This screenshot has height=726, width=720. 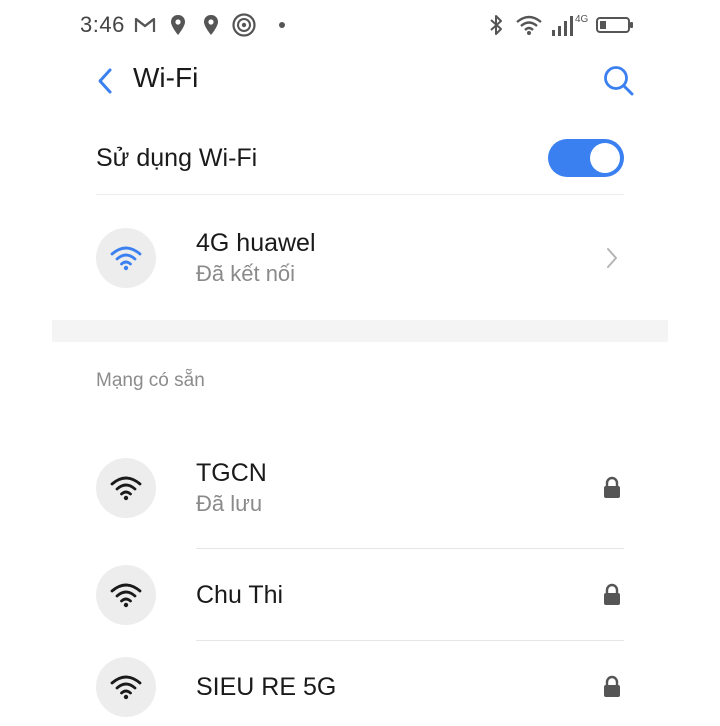 I want to click on network-row-chu-thi: Chu Thi, so click(x=360, y=595).